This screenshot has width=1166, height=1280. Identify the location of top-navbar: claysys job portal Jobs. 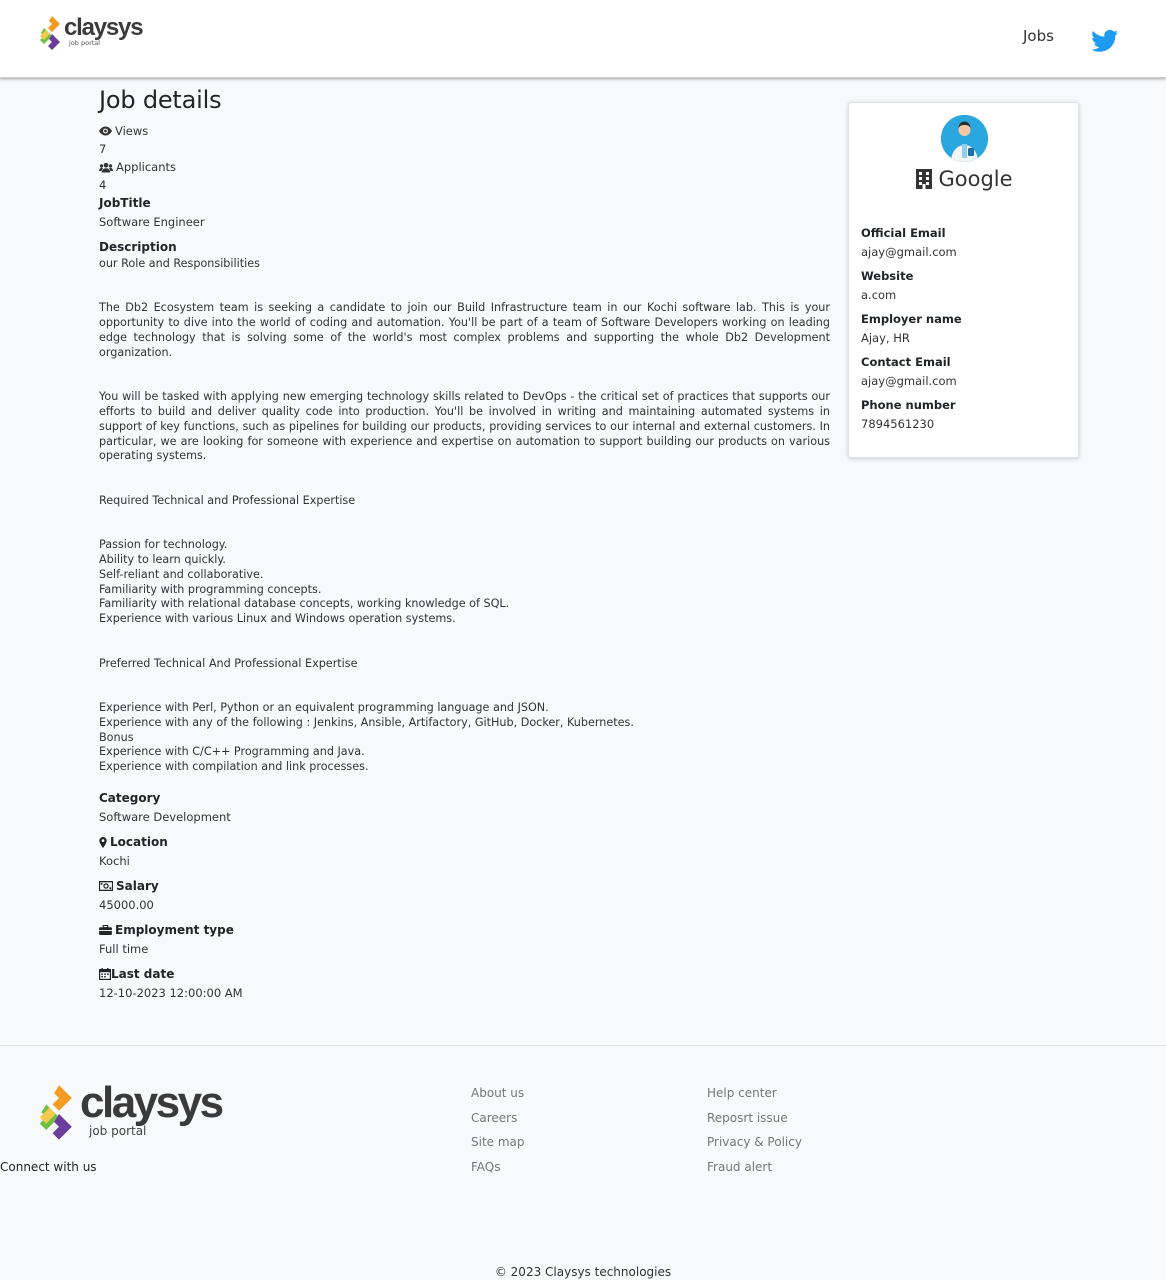
(583, 39).